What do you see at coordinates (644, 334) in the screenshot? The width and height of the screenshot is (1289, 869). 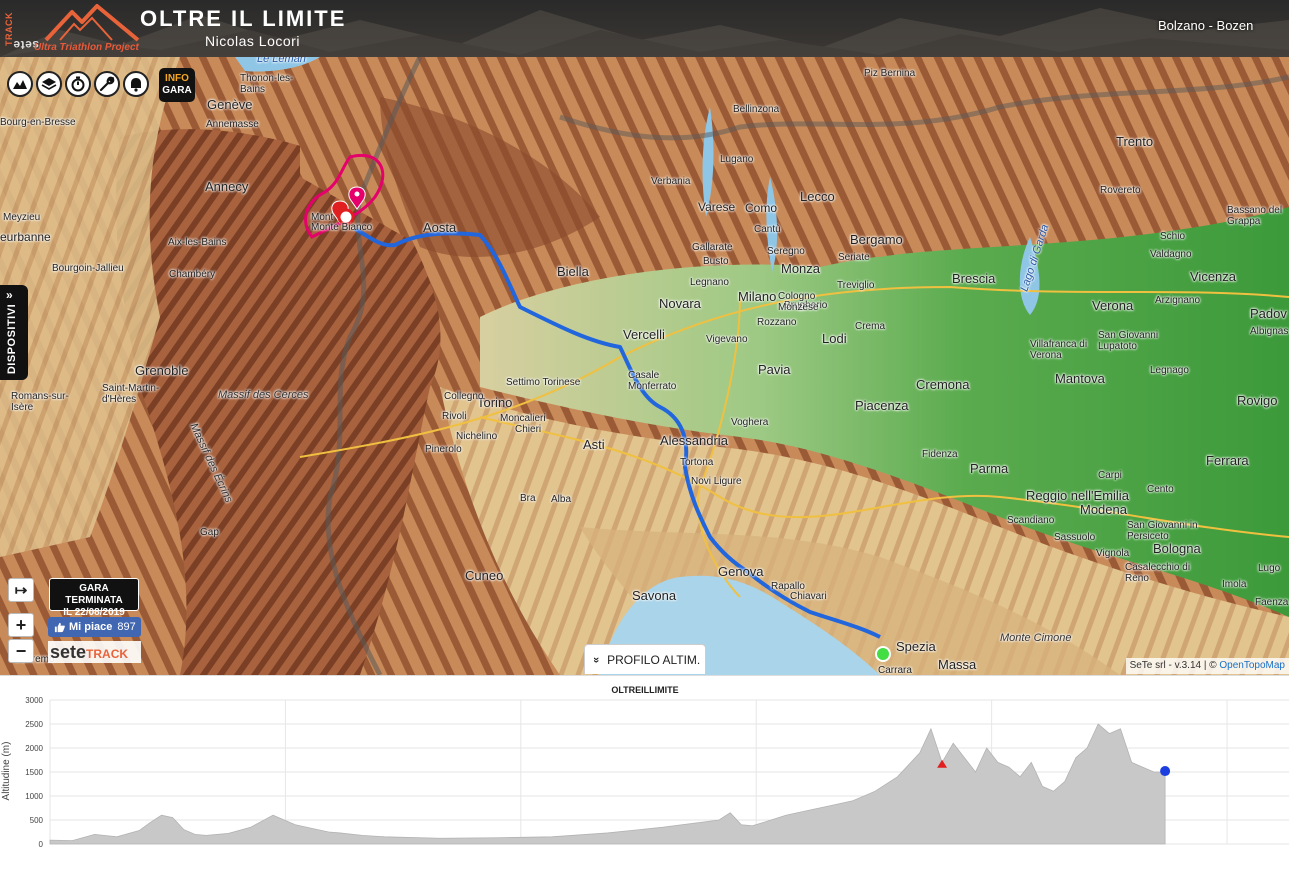 I see `map-label-vercelli: Vercelli` at bounding box center [644, 334].